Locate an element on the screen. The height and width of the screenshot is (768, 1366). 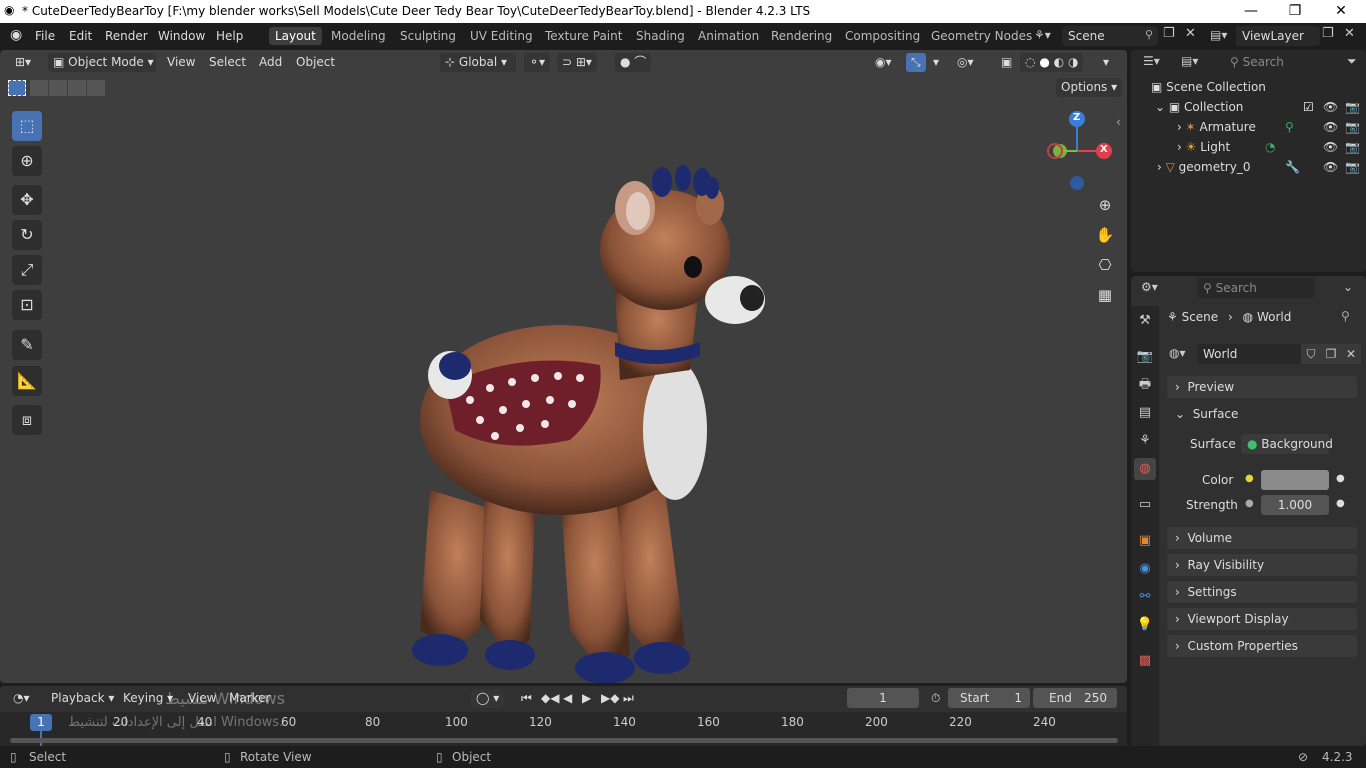
tab-animation: Animation is located at coordinates (728, 36).